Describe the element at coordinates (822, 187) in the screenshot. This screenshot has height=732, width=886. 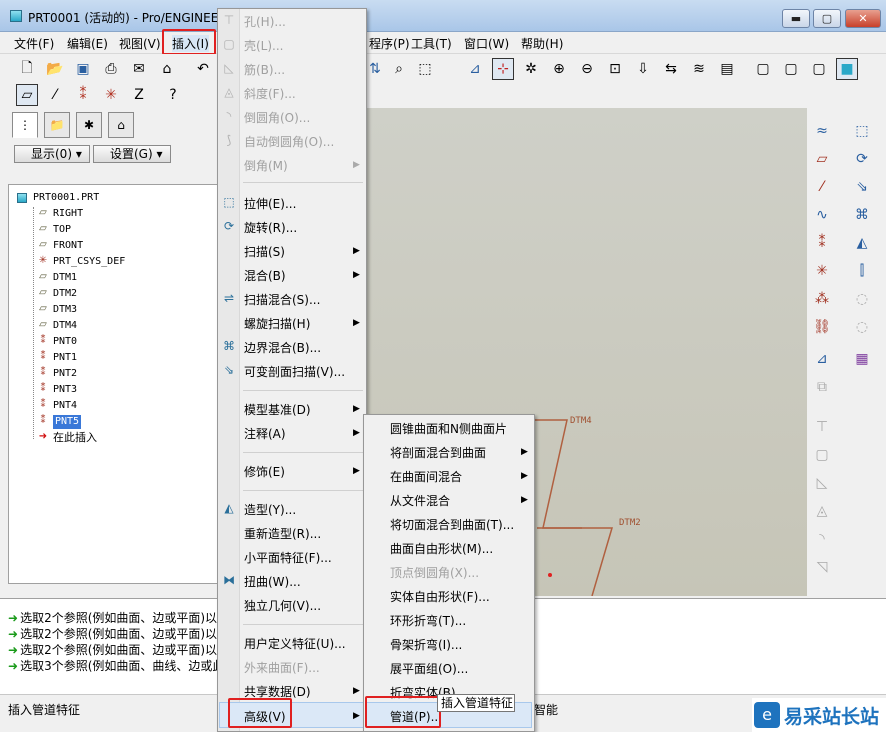
I see `datum-axis-tool-icon: ⁄` at that location.